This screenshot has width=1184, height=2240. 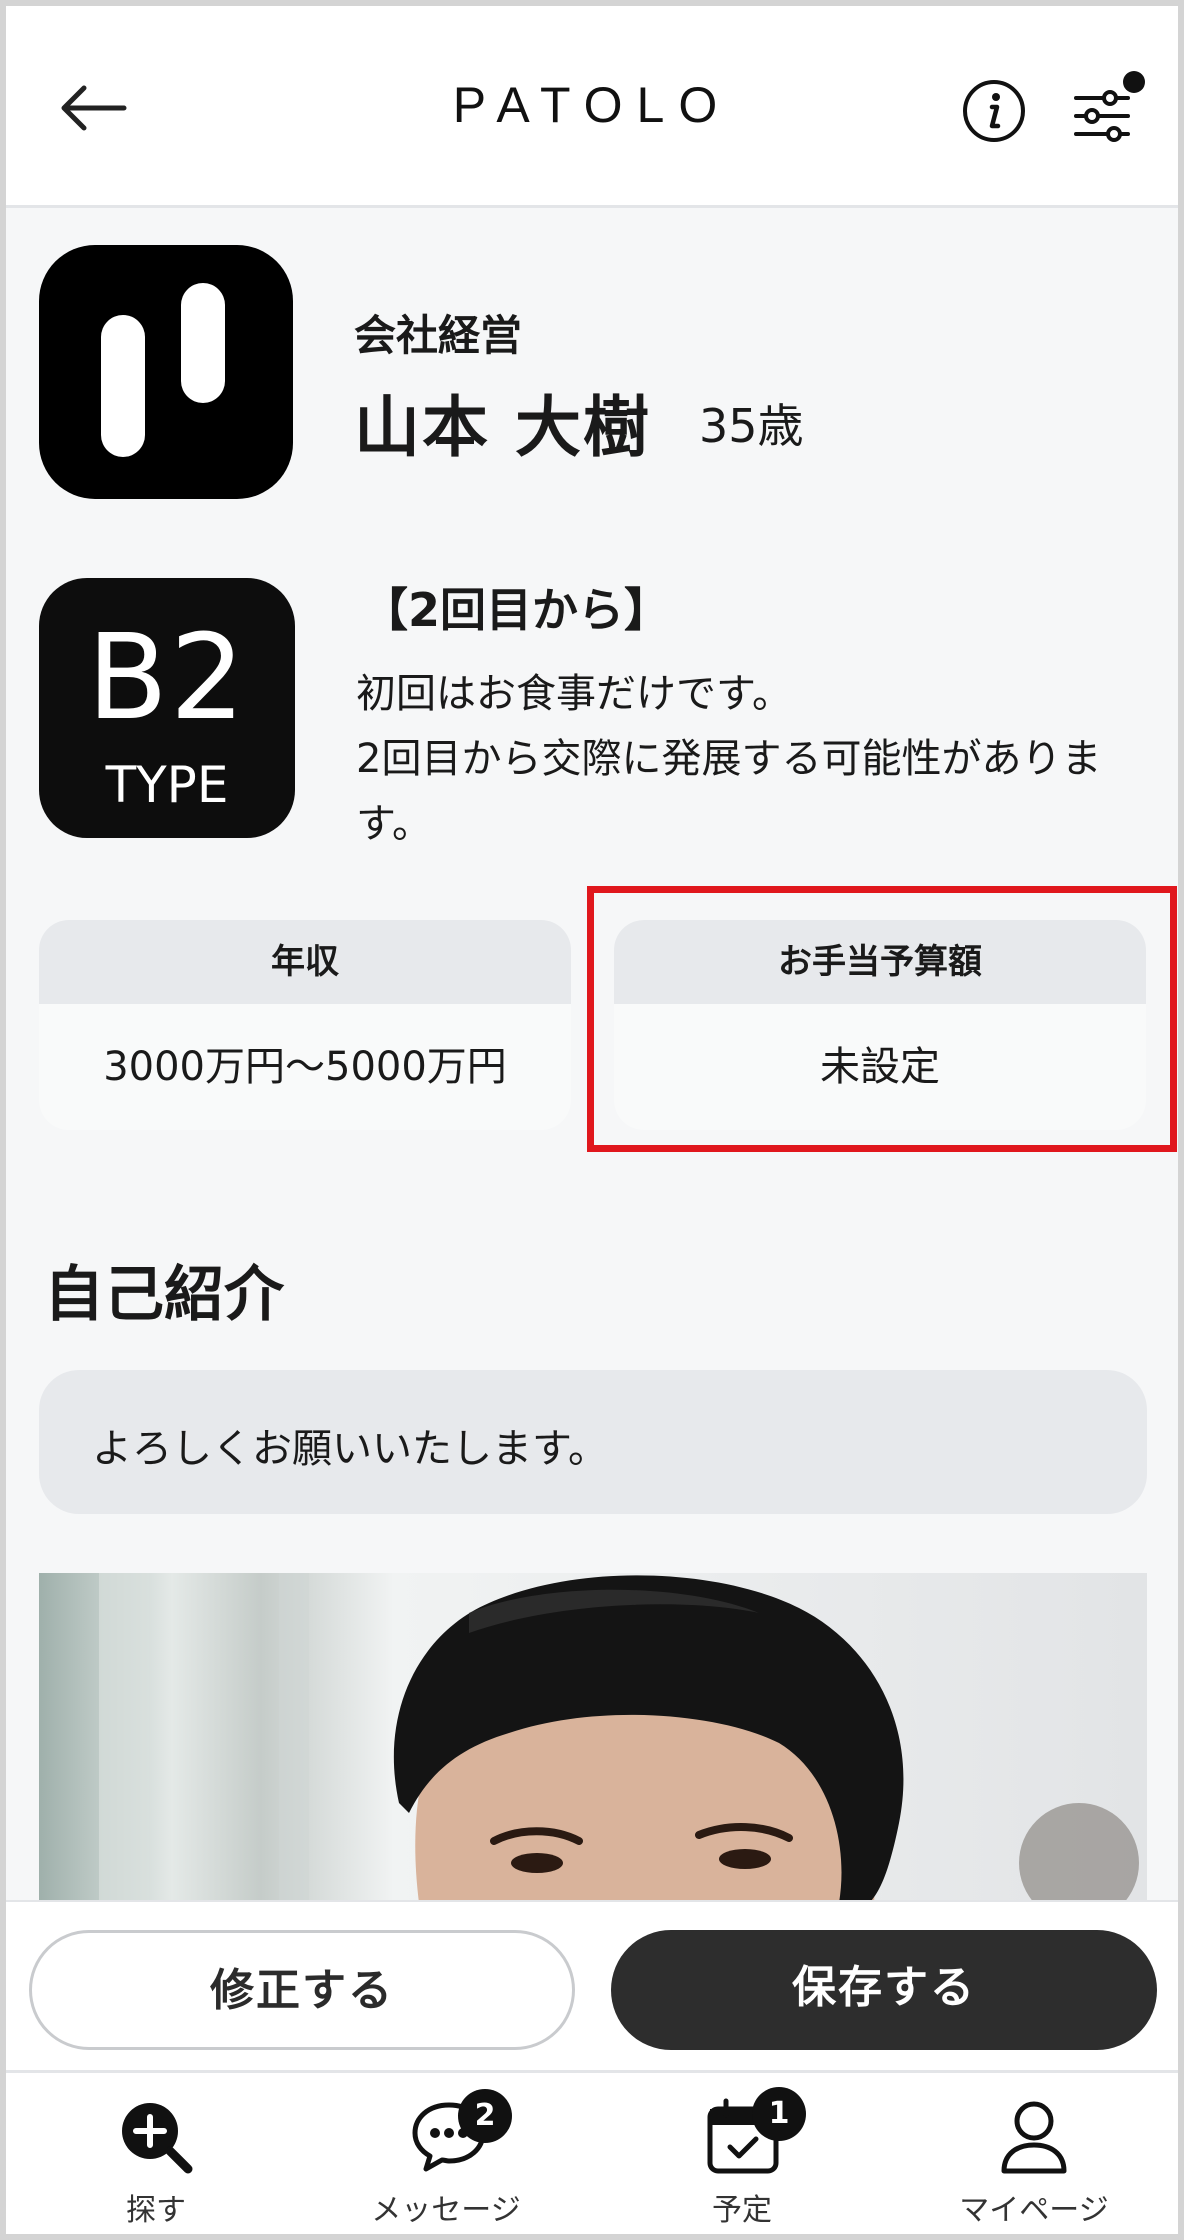 I want to click on income-value: 3000万円〜5000万円, so click(x=305, y=1067).